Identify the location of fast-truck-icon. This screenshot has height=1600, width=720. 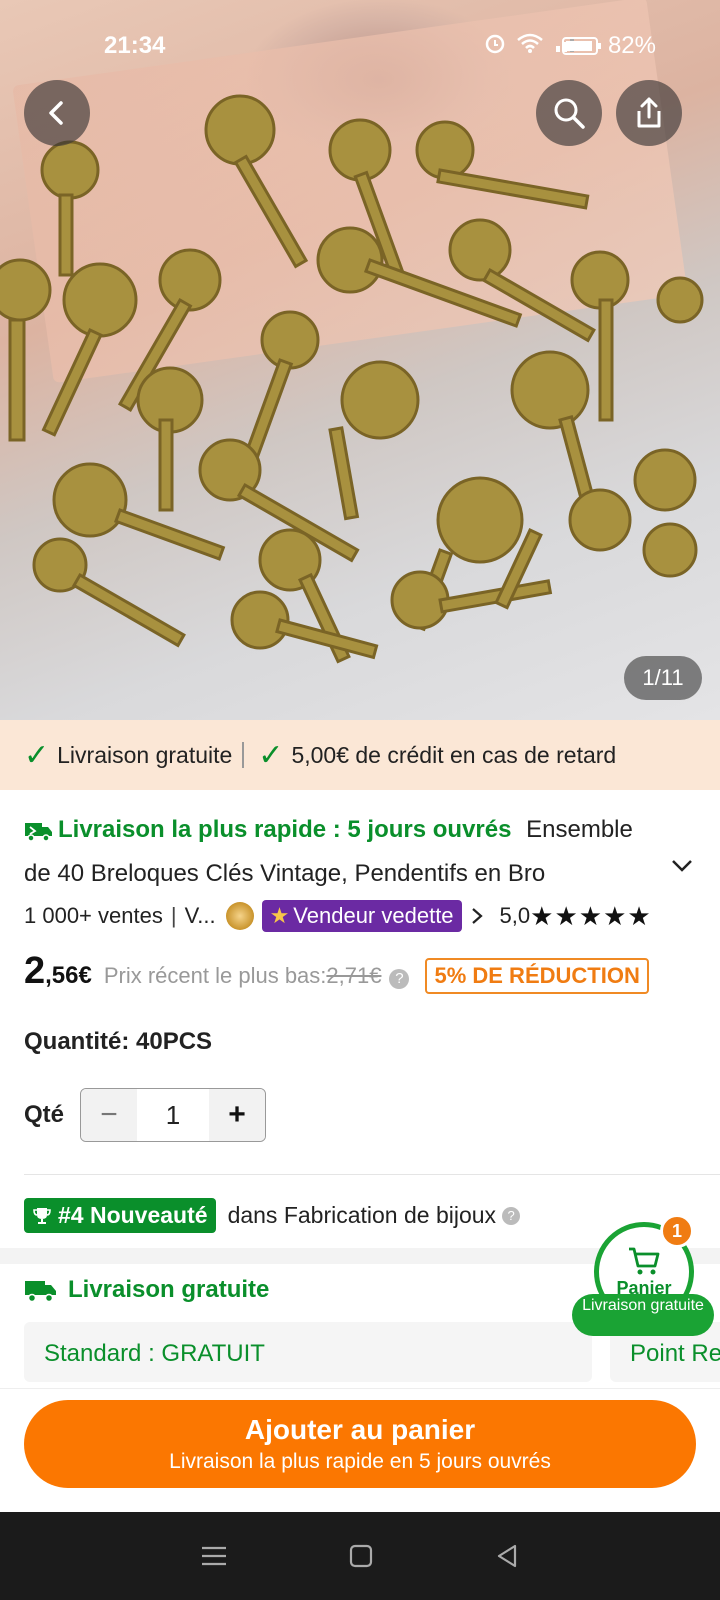
(38, 832).